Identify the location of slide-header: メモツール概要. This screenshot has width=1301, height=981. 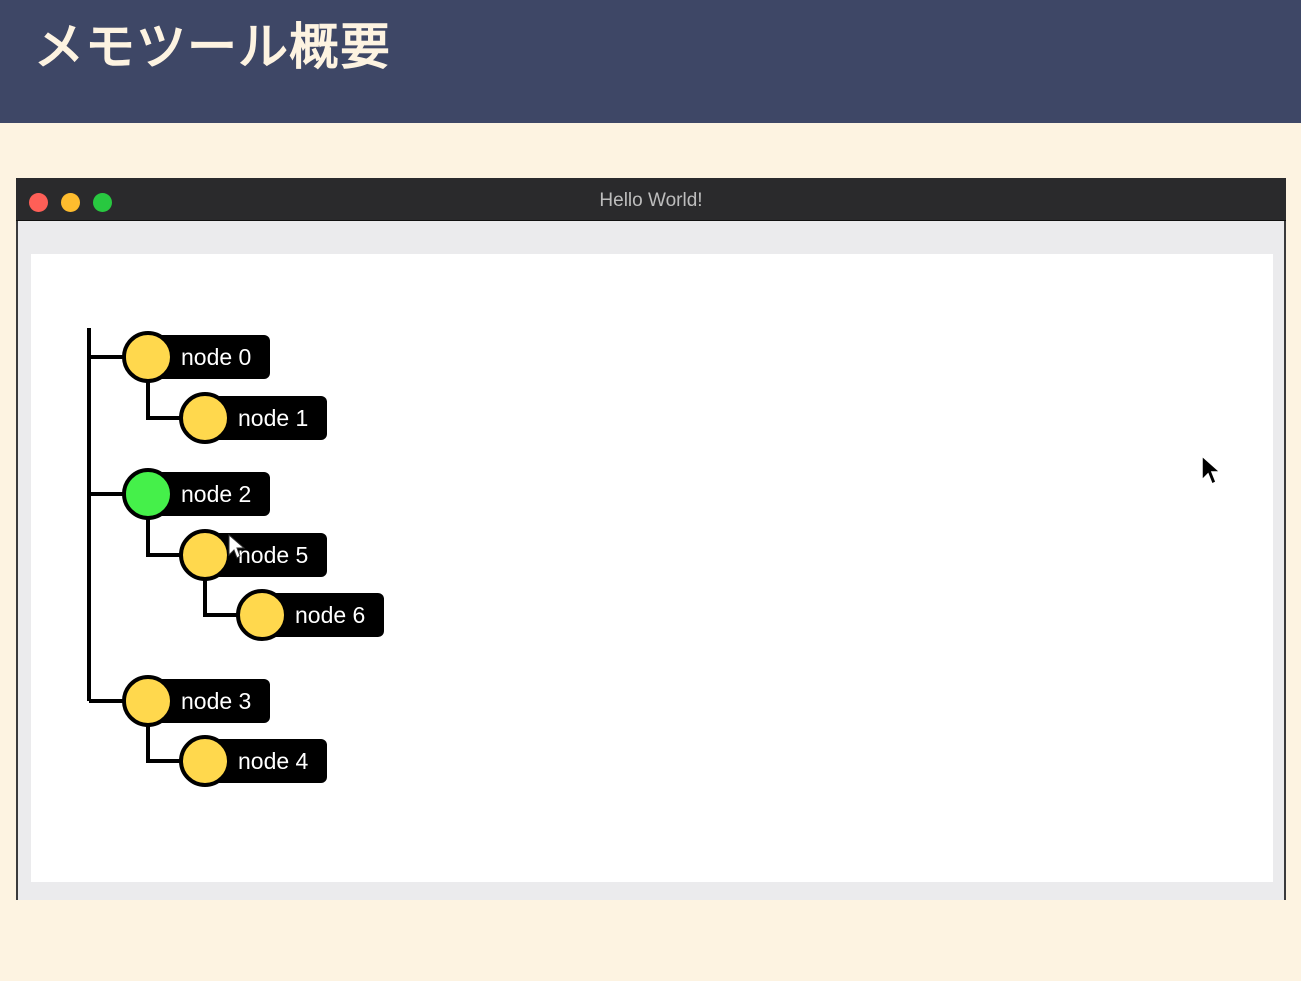
(650, 61).